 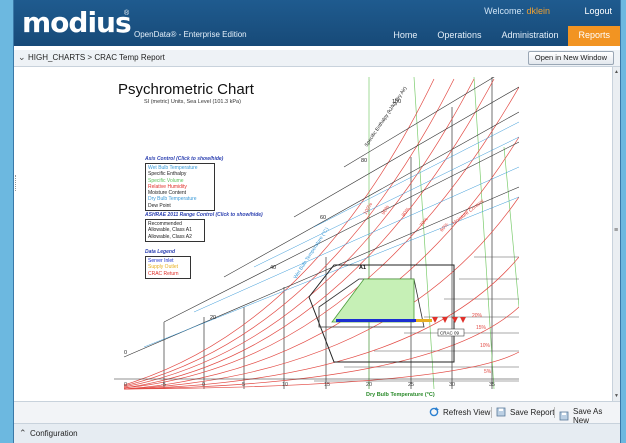 I want to click on vertical-scrollbar: ▲ ≡ ▼, so click(x=616, y=234).